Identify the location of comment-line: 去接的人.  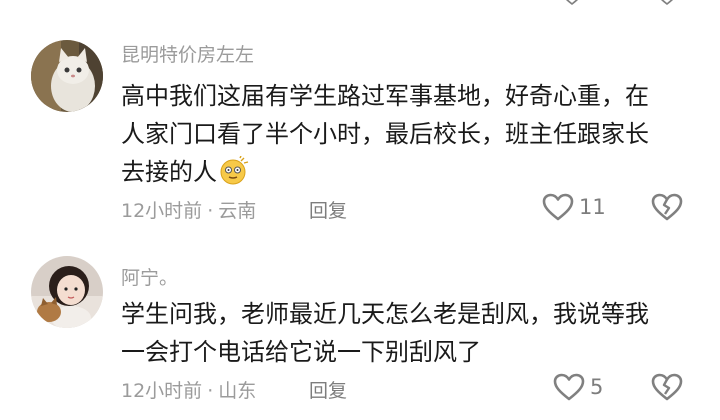
(401, 172).